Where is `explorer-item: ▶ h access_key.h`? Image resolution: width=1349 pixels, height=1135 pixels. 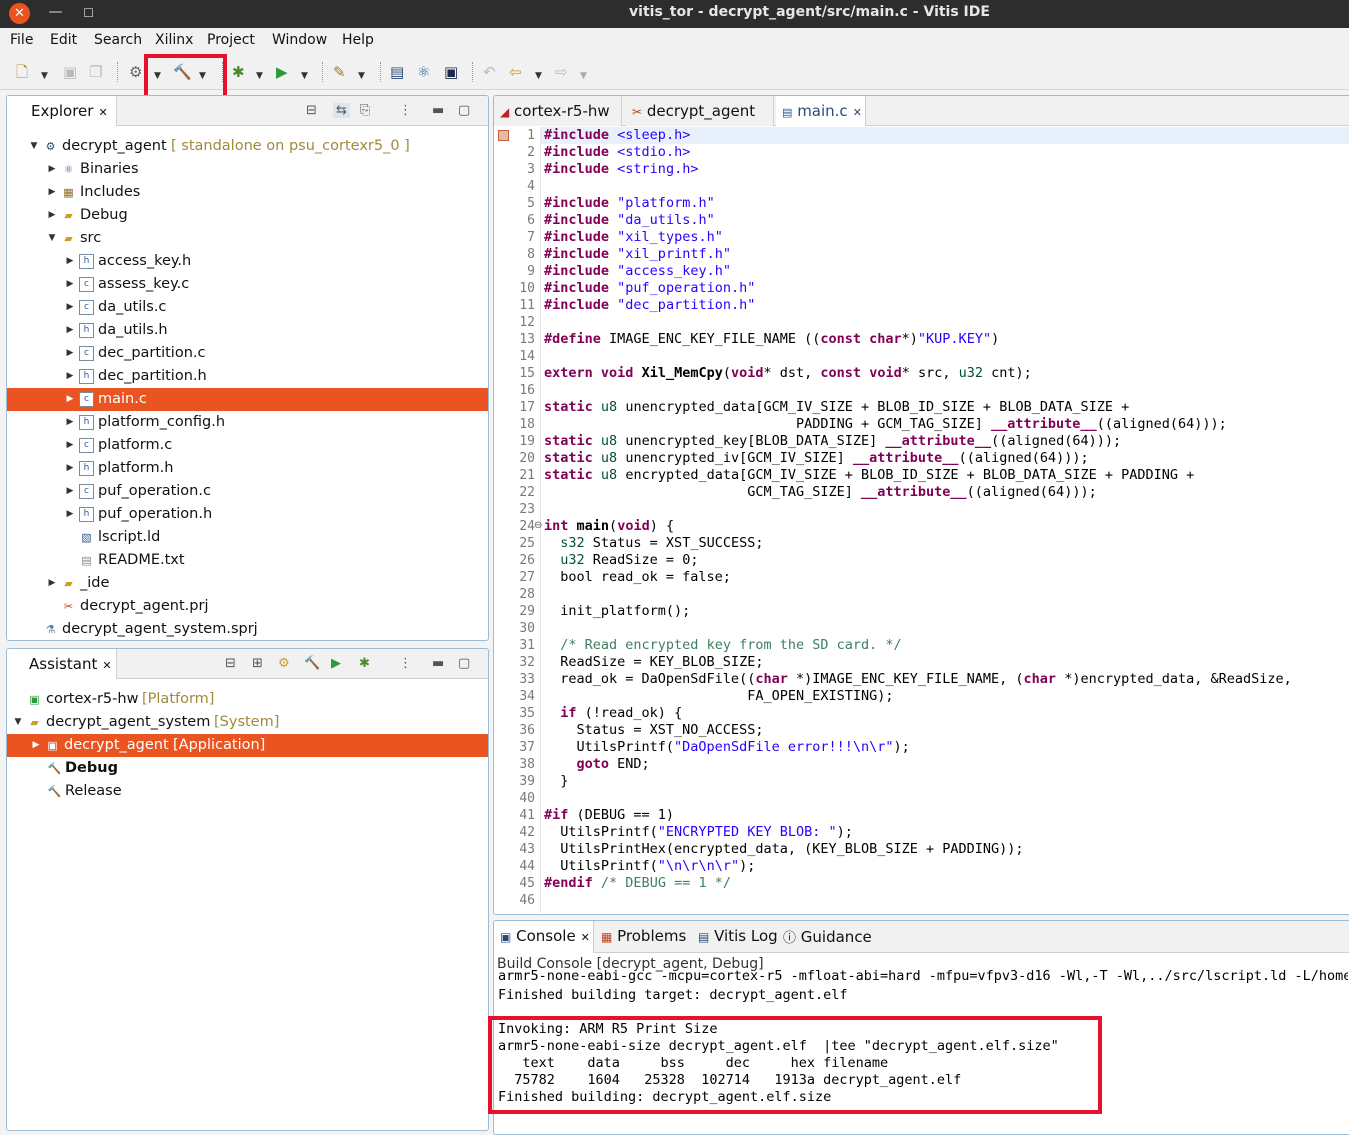
explorer-item: ▶ h access_key.h is located at coordinates (247, 261).